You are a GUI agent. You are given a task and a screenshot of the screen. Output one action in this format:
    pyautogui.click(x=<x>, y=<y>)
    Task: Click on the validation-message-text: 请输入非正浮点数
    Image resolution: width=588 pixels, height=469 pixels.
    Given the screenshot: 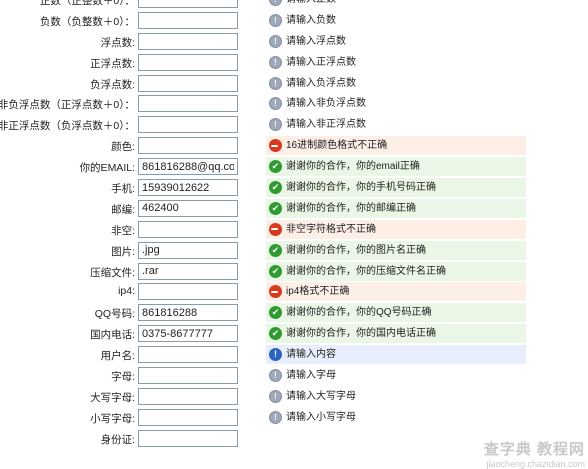 What is the action you would take?
    pyautogui.click(x=326, y=125)
    